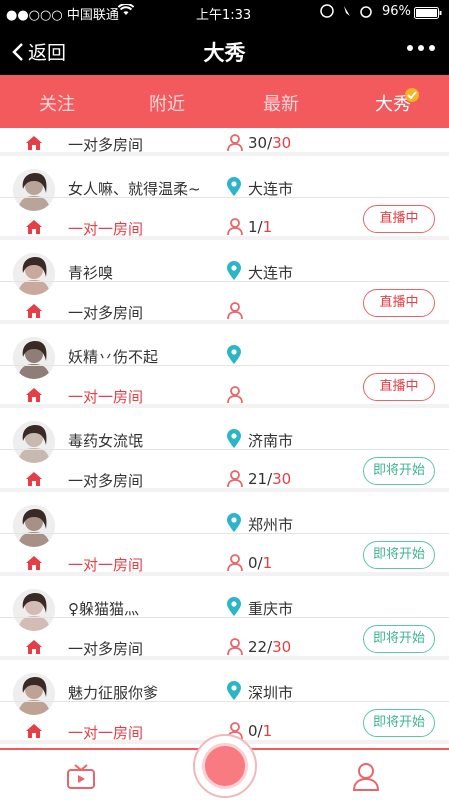  I want to click on category-tabs: 关注 附近 最新 大秀, so click(224, 101).